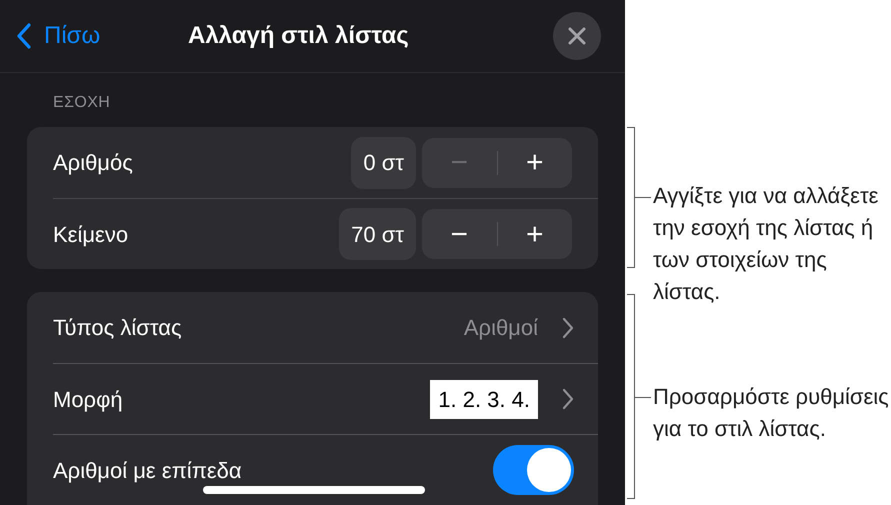 The image size is (891, 505). What do you see at coordinates (24, 36) in the screenshot?
I see `chevron-left-icon` at bounding box center [24, 36].